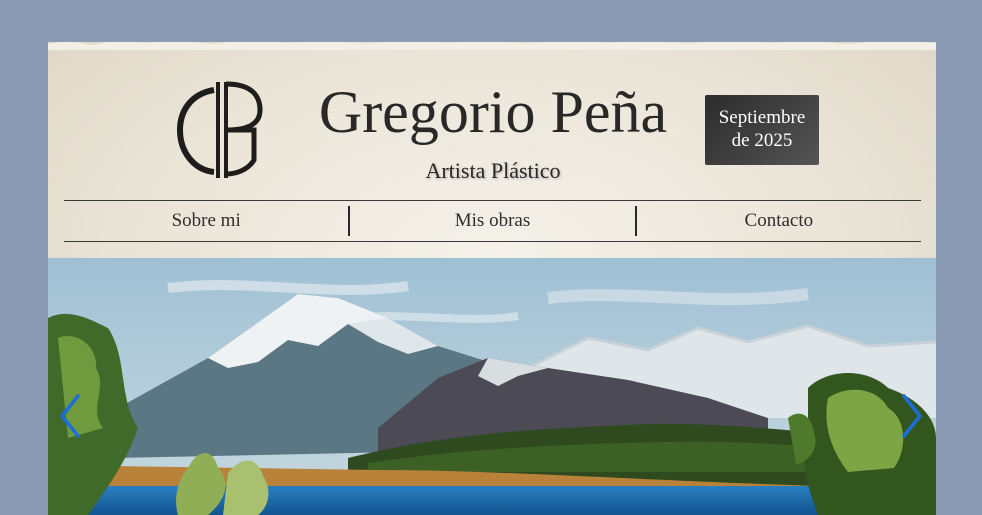  I want to click on main-nav: Sobre mi Mis obras Contacto, so click(492, 221).